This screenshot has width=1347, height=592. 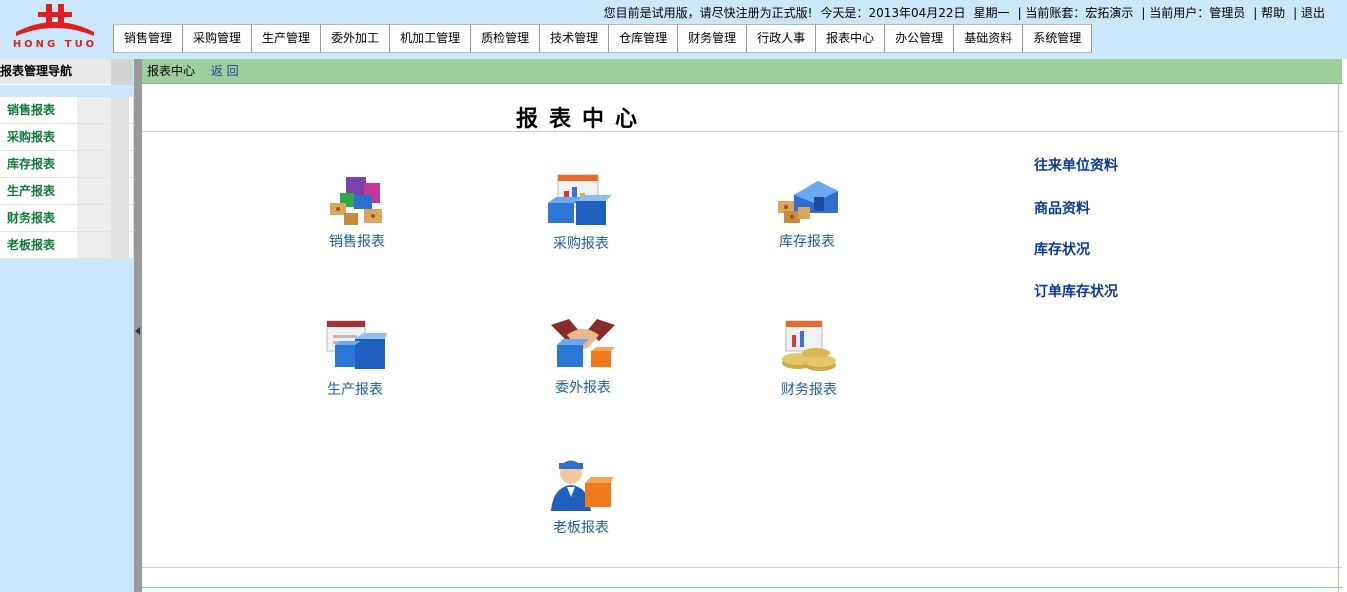 What do you see at coordinates (574, 38) in the screenshot?
I see `menu-technical: 技术管理` at bounding box center [574, 38].